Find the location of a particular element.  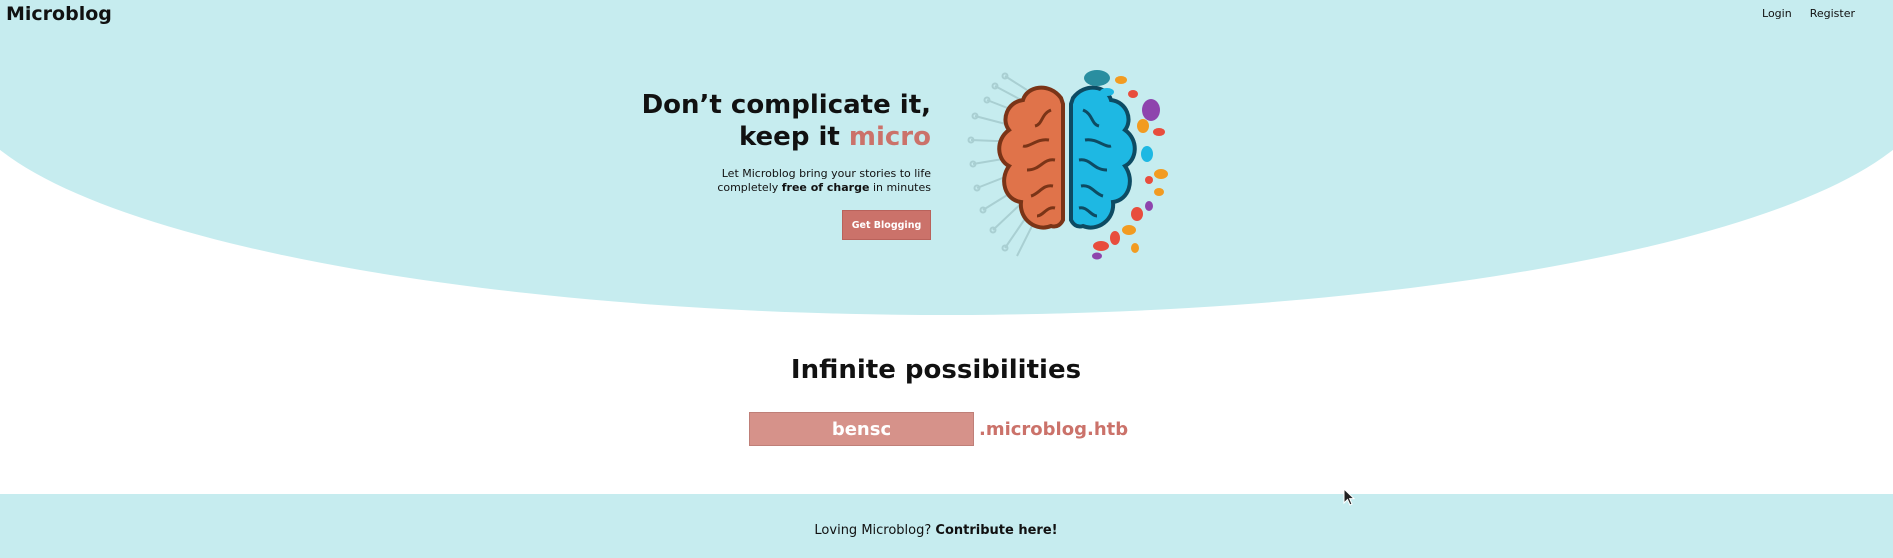

login-link: Login is located at coordinates (1777, 13).